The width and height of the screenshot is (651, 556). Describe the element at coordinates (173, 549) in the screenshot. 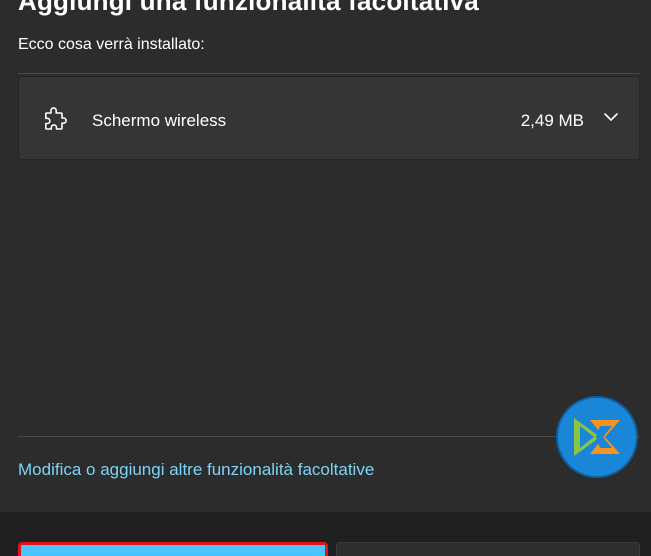

I see `install-button` at that location.